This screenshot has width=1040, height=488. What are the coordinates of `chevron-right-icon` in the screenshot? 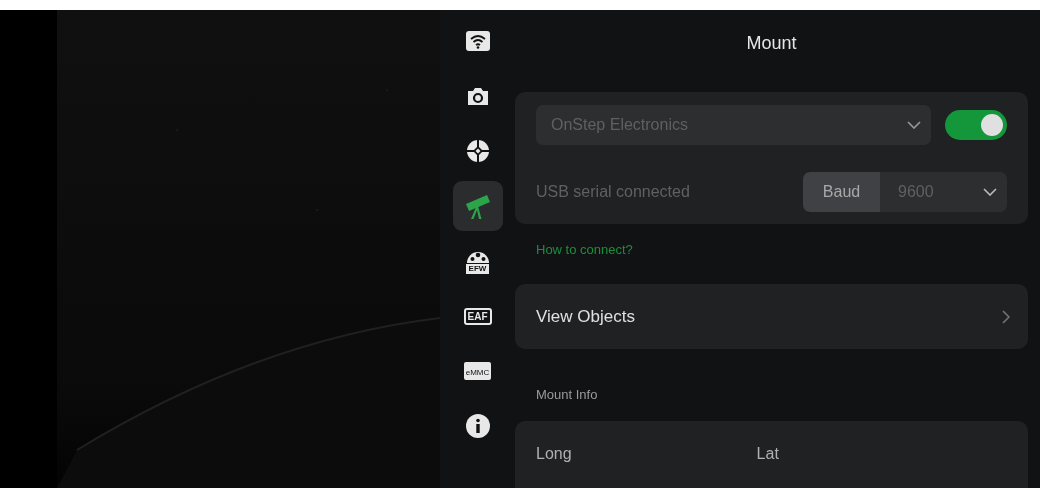 It's located at (1006, 316).